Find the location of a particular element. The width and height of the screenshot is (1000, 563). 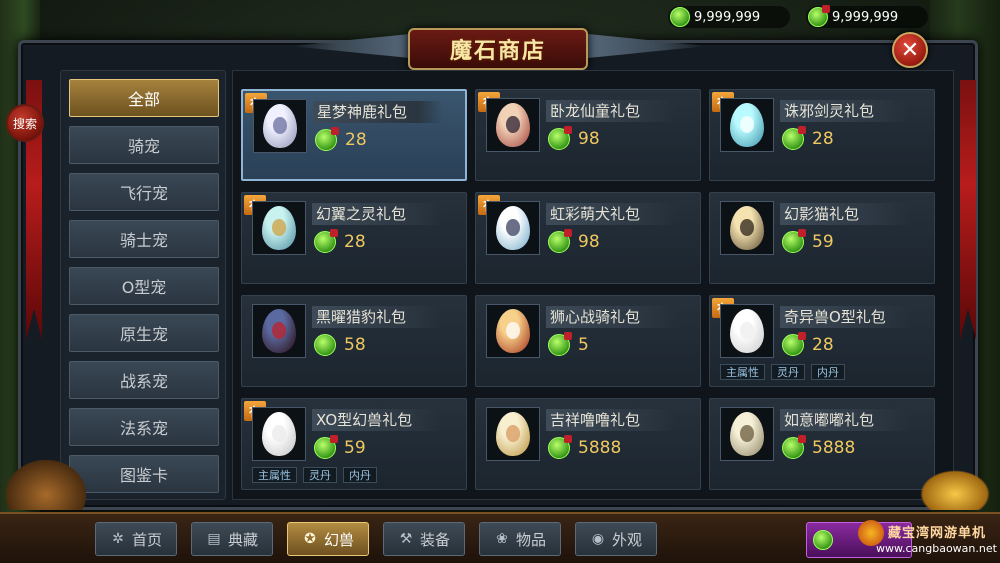

item-card: 有虹彩萌犬礼包98 is located at coordinates (588, 238).